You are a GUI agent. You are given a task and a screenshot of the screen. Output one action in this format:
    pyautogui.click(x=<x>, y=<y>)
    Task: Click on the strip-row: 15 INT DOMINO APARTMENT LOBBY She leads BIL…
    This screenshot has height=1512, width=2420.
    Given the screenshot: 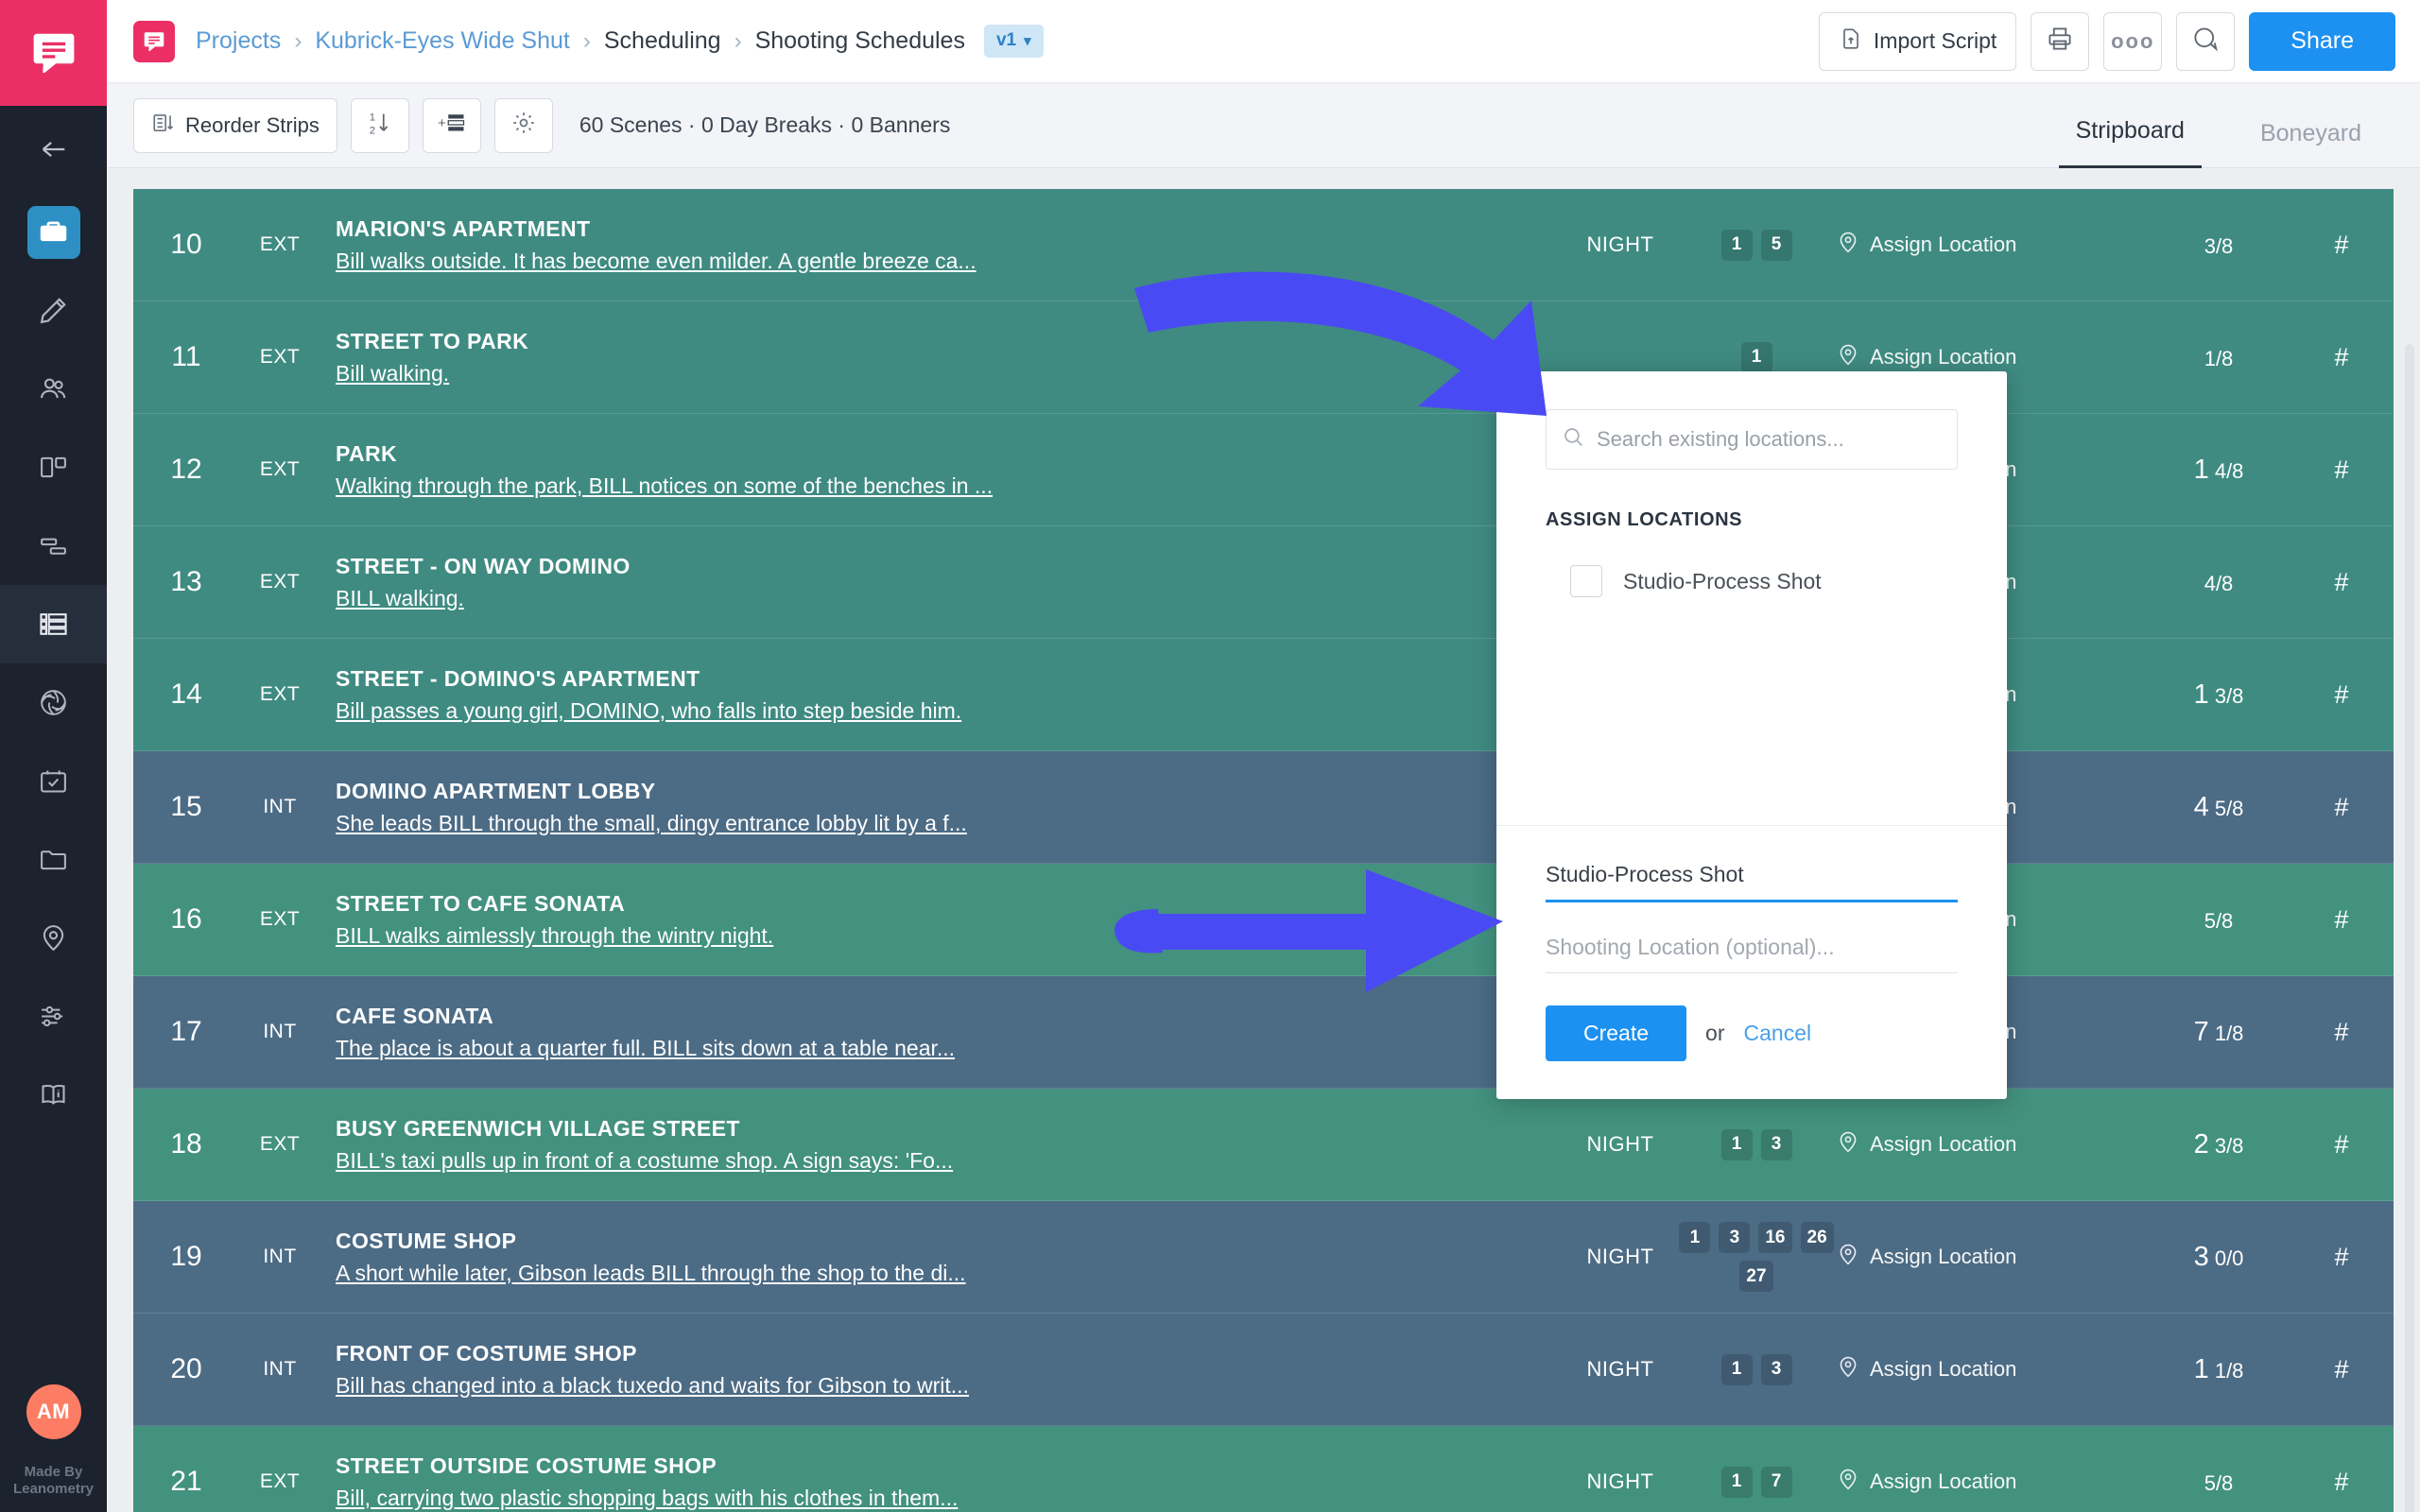 What is the action you would take?
    pyautogui.click(x=1263, y=807)
    